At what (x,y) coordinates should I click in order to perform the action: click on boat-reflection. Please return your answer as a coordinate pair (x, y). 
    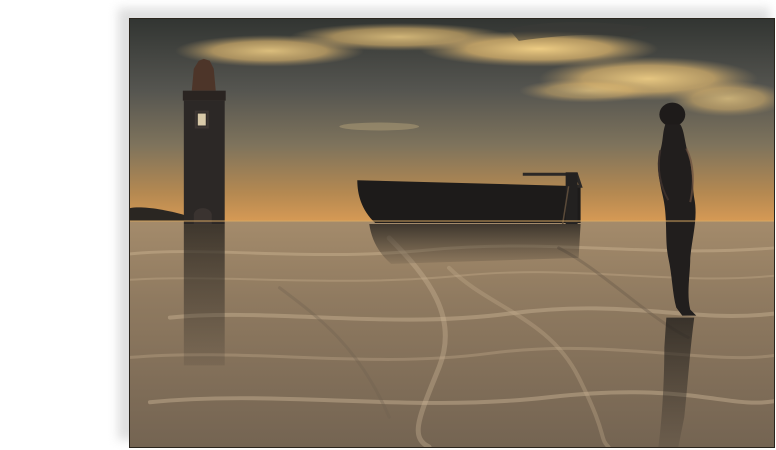
    Looking at the image, I should click on (475, 244).